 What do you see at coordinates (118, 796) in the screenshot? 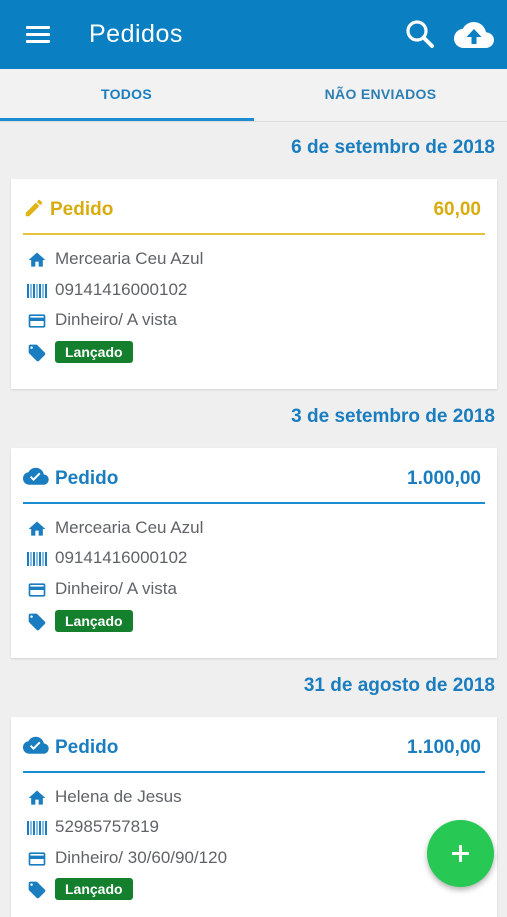
I see `customer-name: Helena de Jesus` at bounding box center [118, 796].